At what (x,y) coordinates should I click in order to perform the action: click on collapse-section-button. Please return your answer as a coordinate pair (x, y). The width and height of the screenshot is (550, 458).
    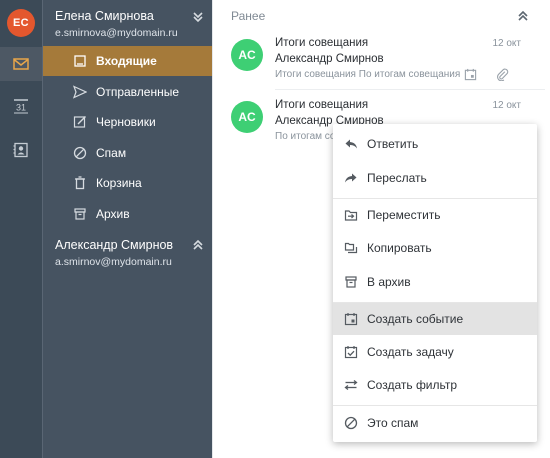
    Looking at the image, I should click on (523, 18).